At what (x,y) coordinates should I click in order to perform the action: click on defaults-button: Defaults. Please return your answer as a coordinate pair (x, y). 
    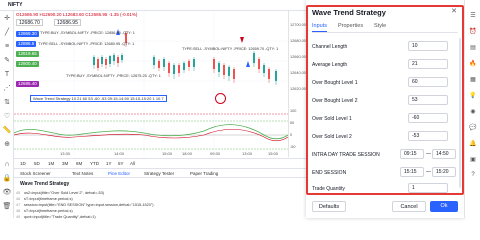
    Looking at the image, I should click on (329, 206).